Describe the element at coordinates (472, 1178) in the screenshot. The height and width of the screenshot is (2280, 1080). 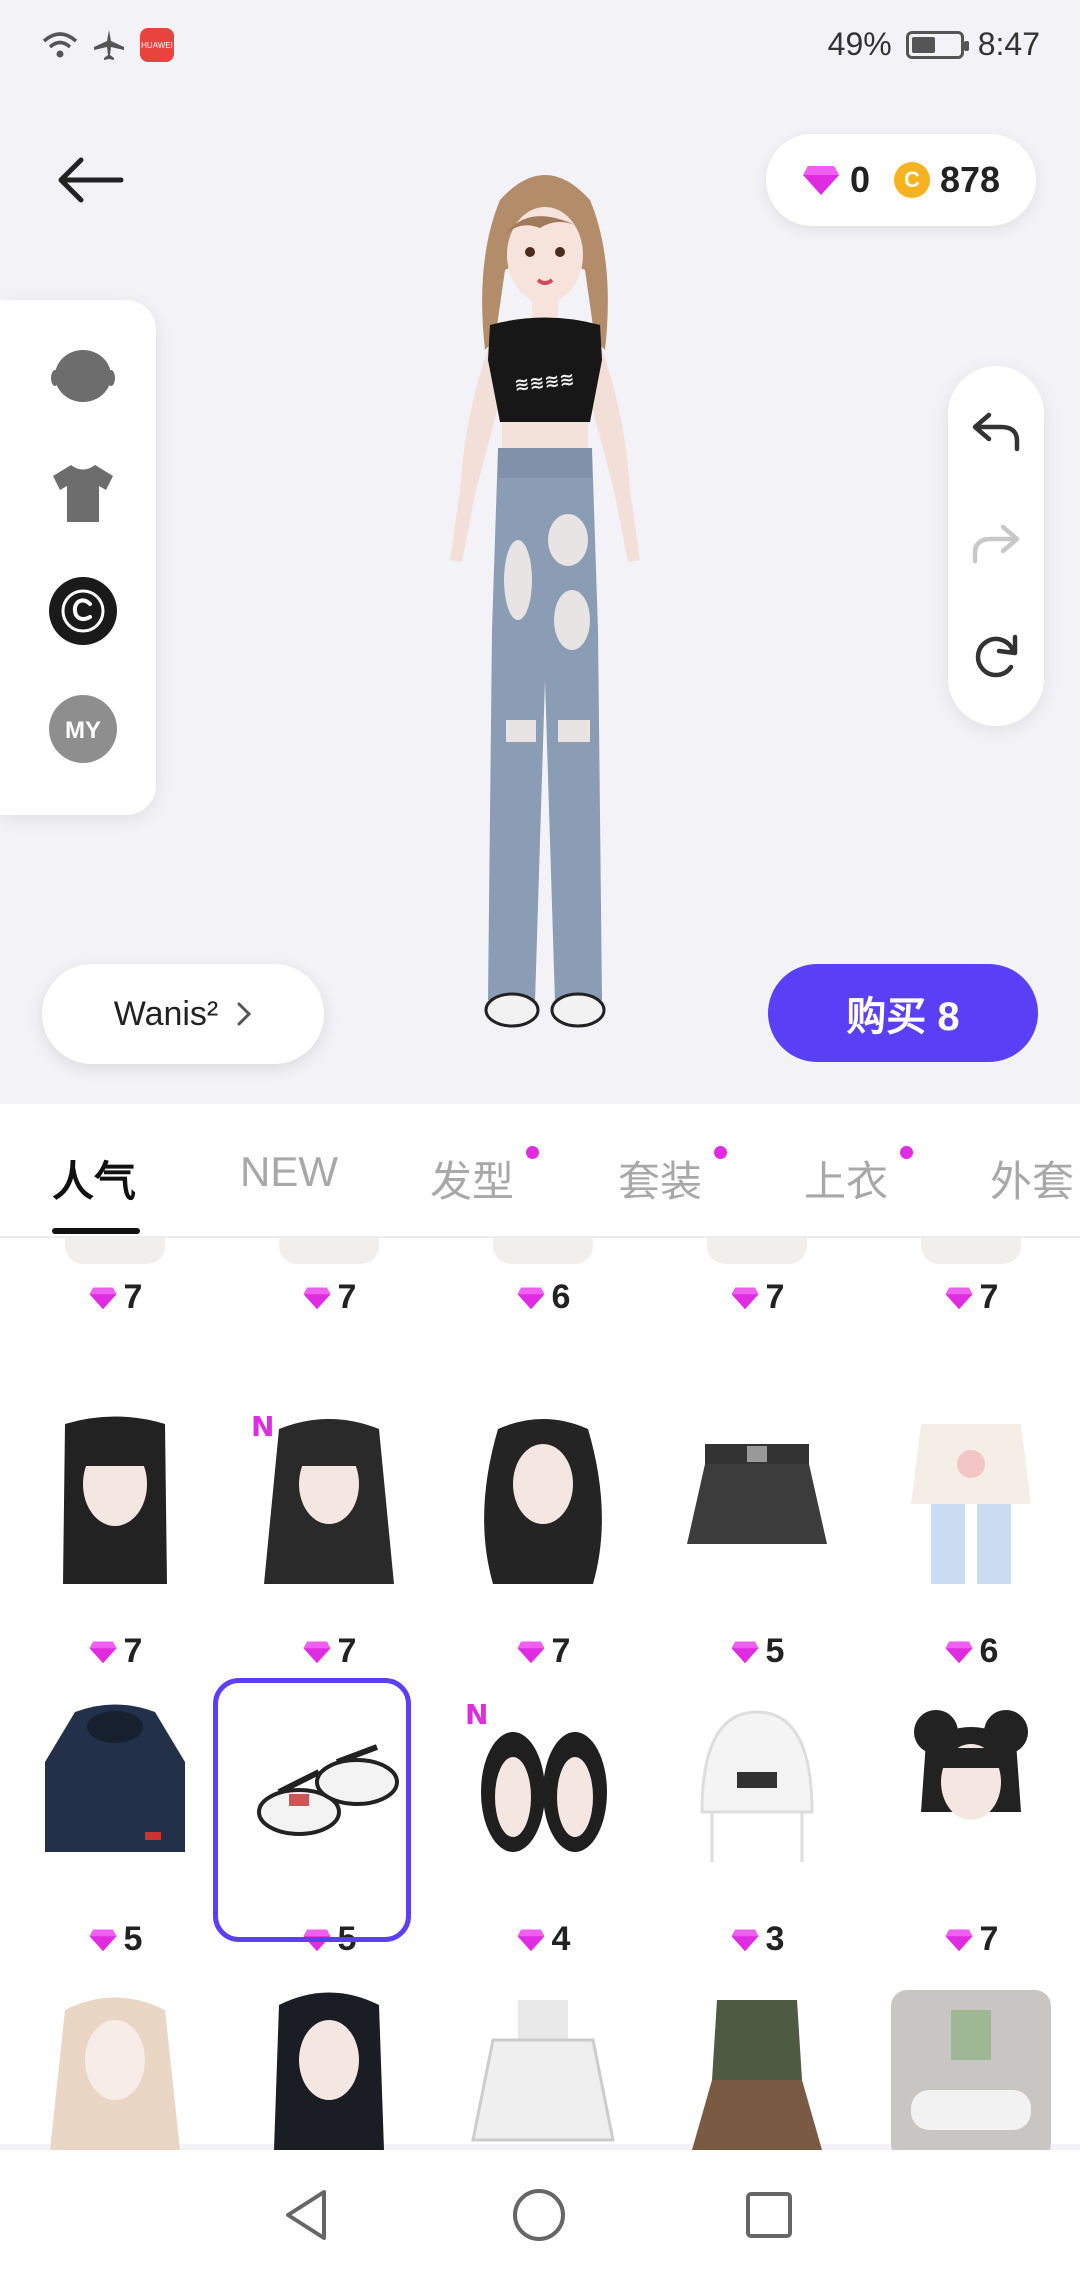
I see `tab-2: 发型` at that location.